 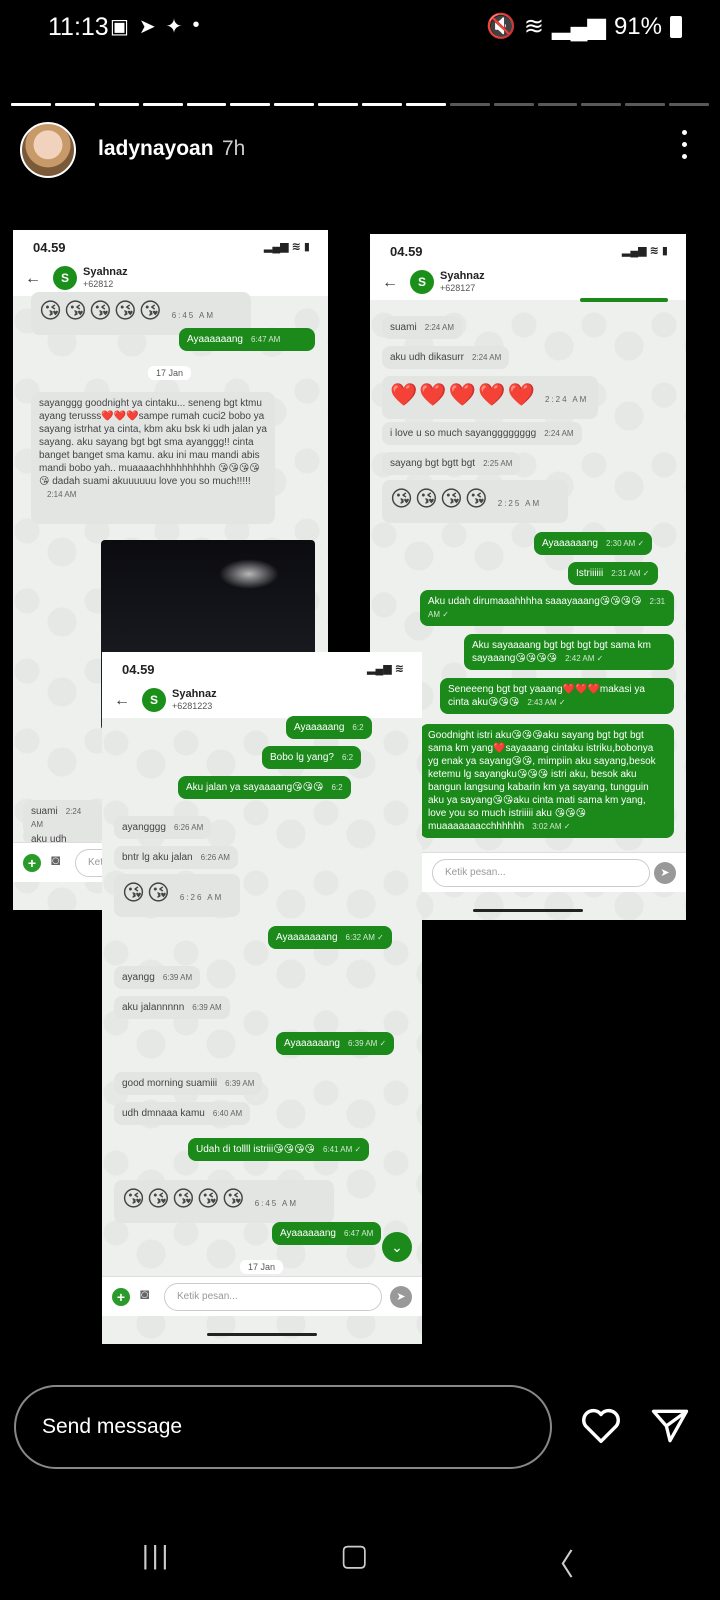 I want to click on notification-icons: ▣ ➤ ✦ •, so click(x=154, y=26).